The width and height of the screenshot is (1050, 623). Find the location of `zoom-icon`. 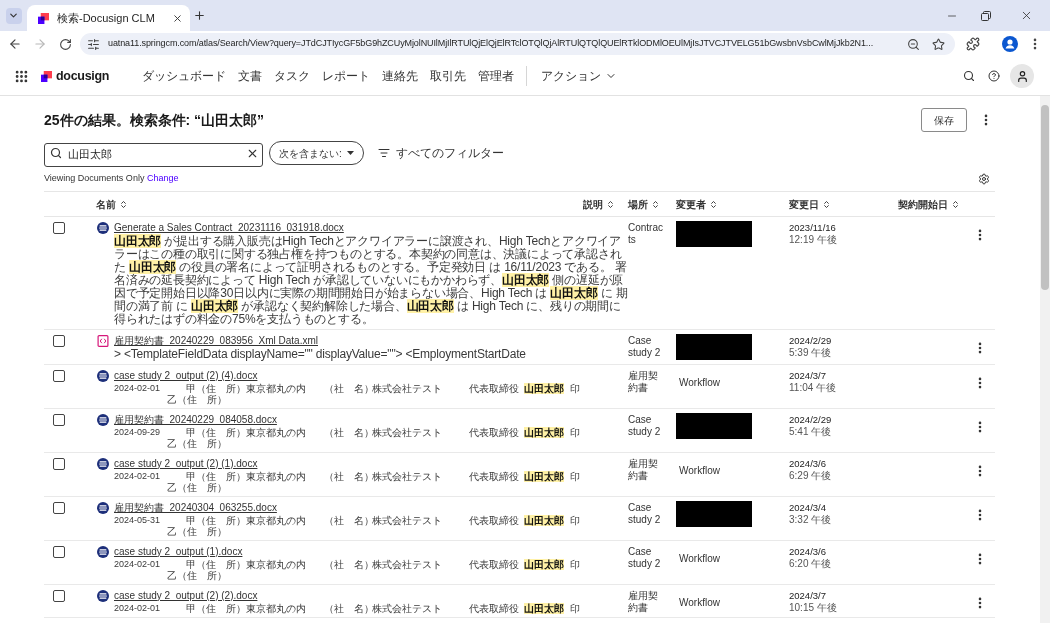

zoom-icon is located at coordinates (913, 44).